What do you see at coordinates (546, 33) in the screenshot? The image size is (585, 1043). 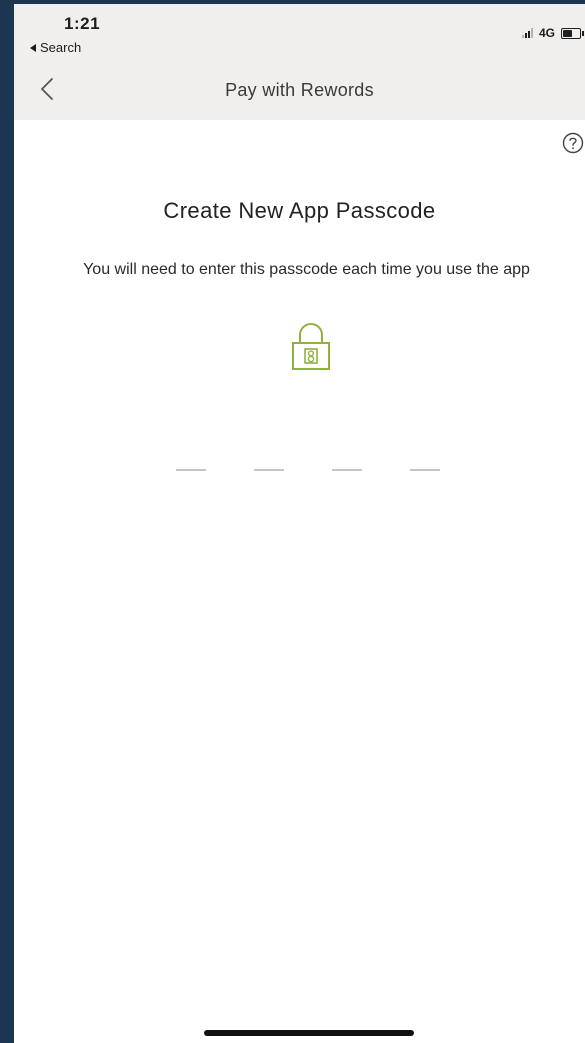 I see `network-type: 4G` at bounding box center [546, 33].